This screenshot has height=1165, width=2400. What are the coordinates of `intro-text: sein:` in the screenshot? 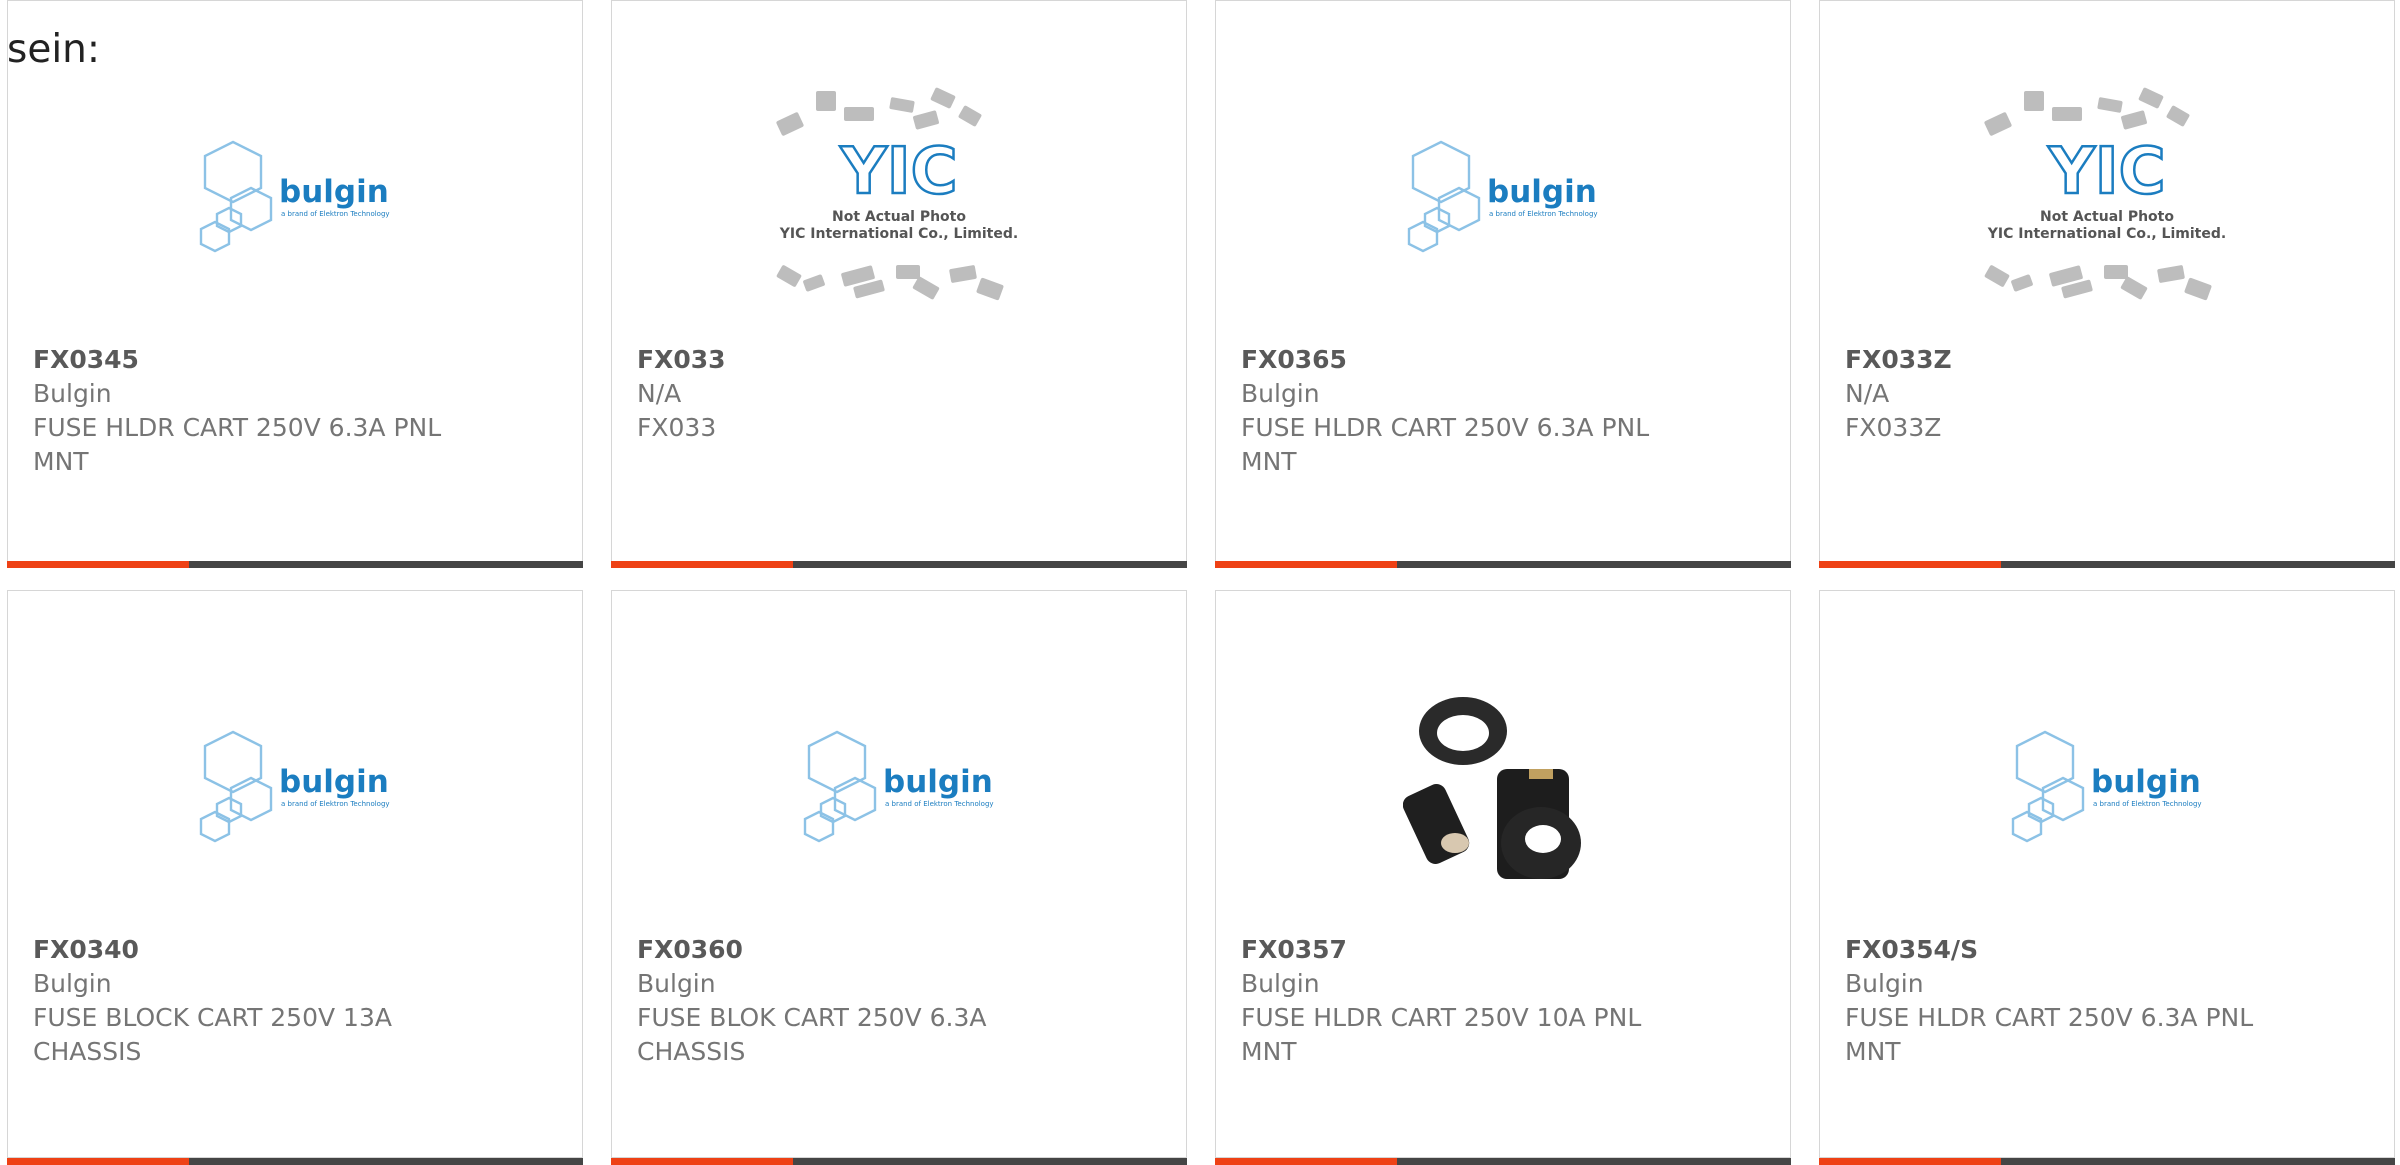 It's located at (54, 49).